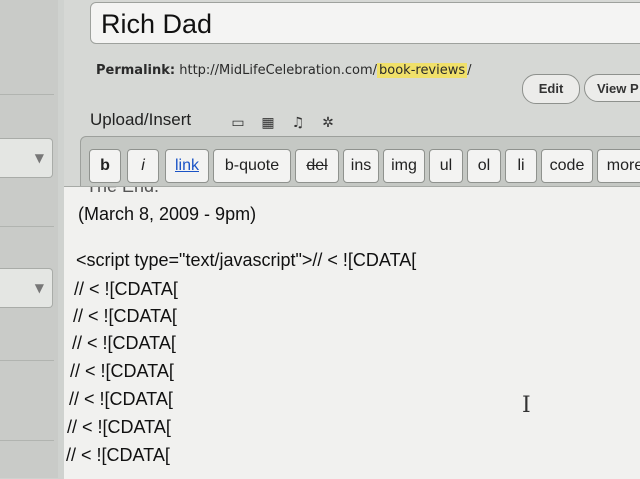 The image size is (640, 479). I want to click on del-button: del, so click(317, 166).